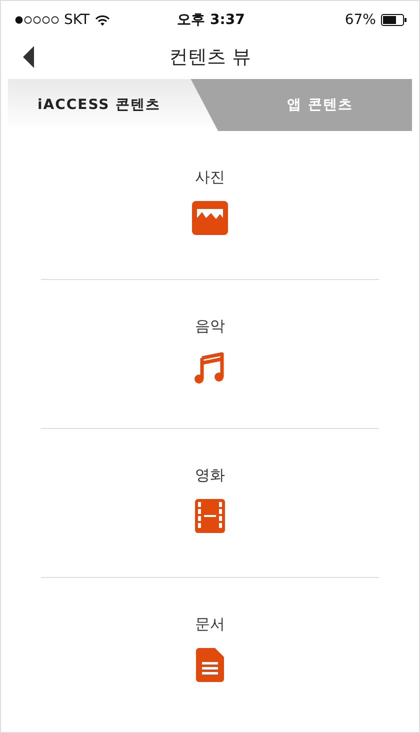  Describe the element at coordinates (360, 20) in the screenshot. I see `battery-percent: 67%` at that location.